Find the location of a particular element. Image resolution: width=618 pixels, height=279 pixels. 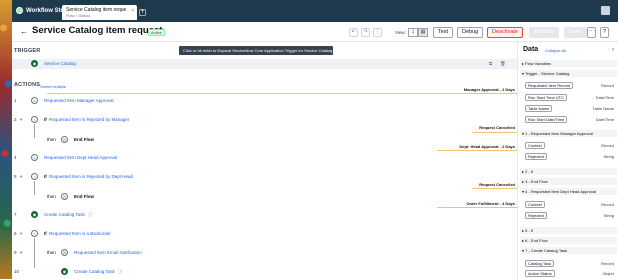

data-section-action-6: ▸ 6 - End Flow is located at coordinates (568, 240).